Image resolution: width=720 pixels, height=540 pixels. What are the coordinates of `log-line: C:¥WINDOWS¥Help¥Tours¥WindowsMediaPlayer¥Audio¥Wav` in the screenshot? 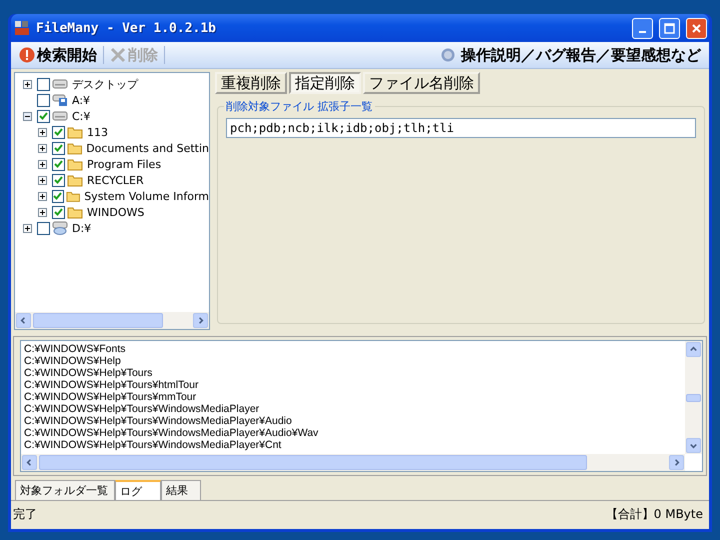 It's located at (172, 433).